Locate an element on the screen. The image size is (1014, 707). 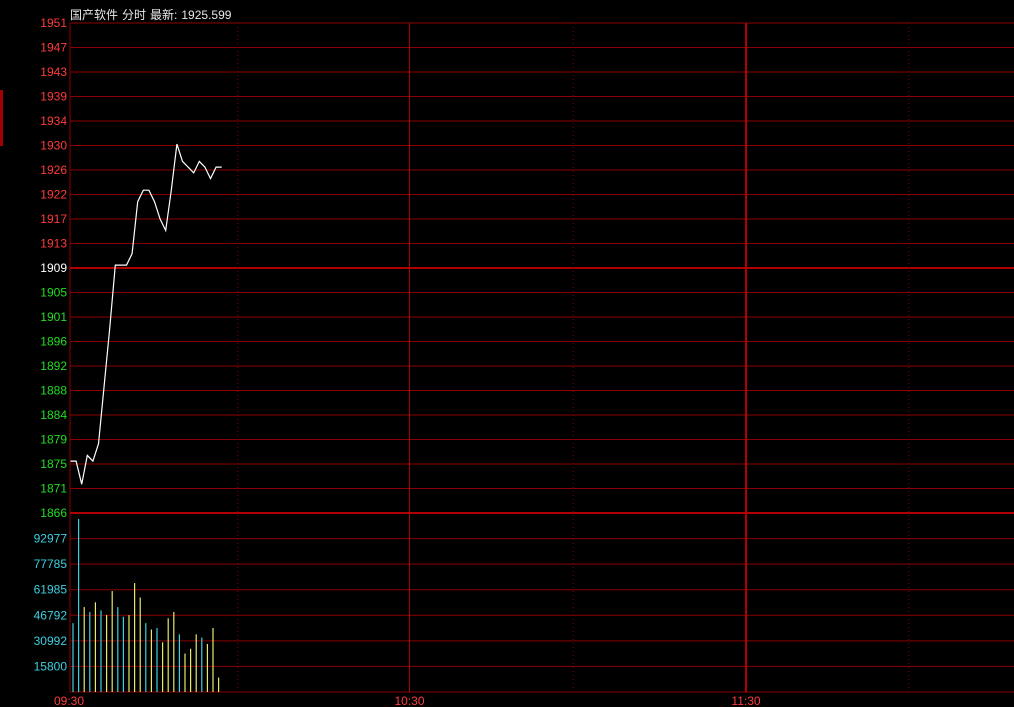
price-tick-label: 1930 is located at coordinates (53, 146).